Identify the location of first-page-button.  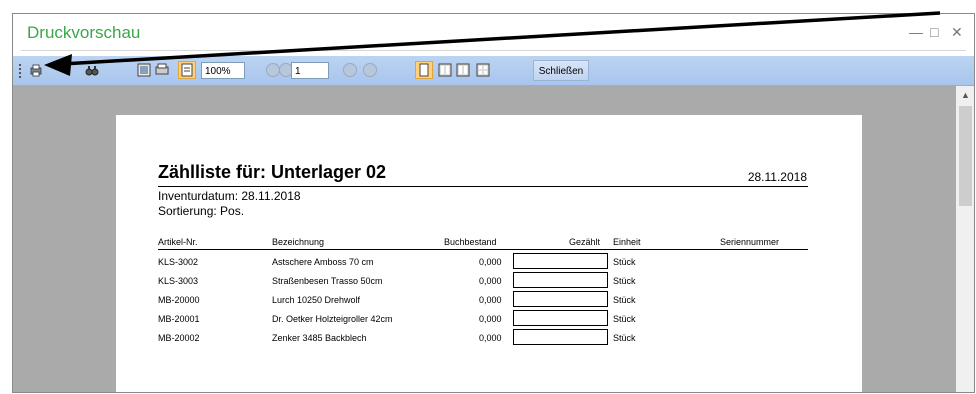
(273, 70).